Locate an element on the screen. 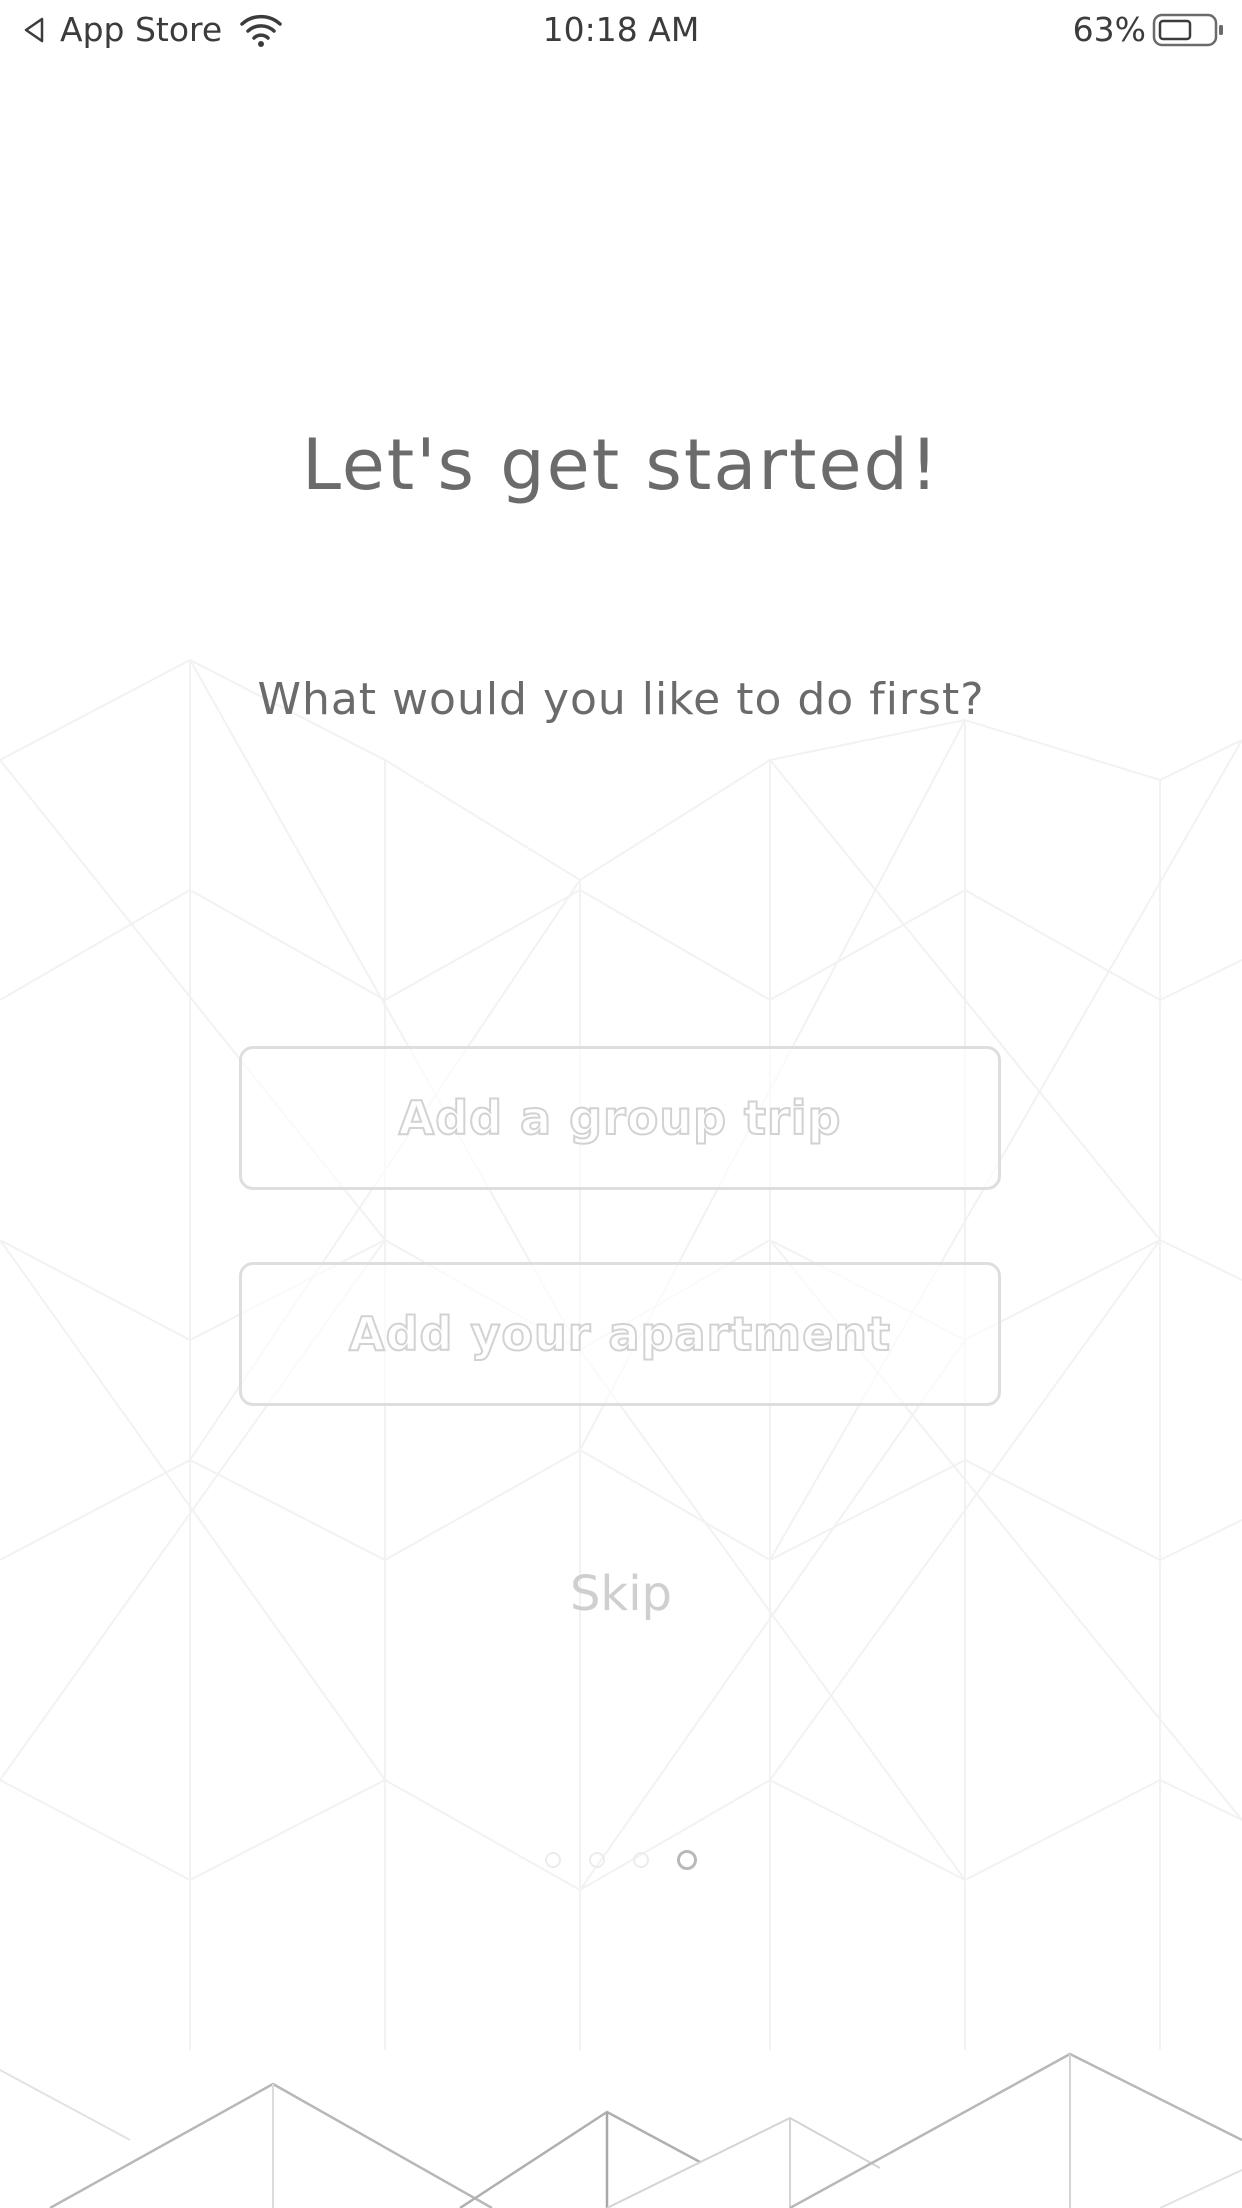 This screenshot has height=2208, width=1242. add-apartment-button: Add your apartment is located at coordinates (620, 1334).